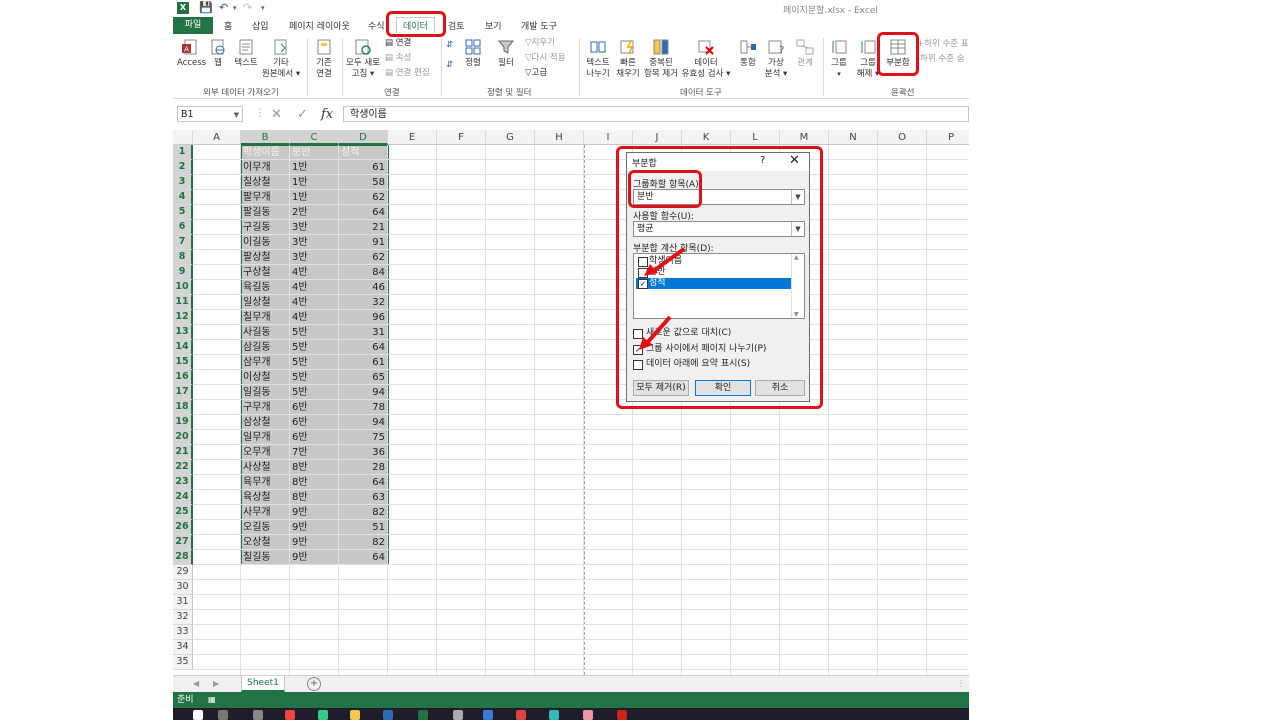 This screenshot has width=1280, height=720. What do you see at coordinates (473, 53) in the screenshot?
I see `sort-button: 정렬` at bounding box center [473, 53].